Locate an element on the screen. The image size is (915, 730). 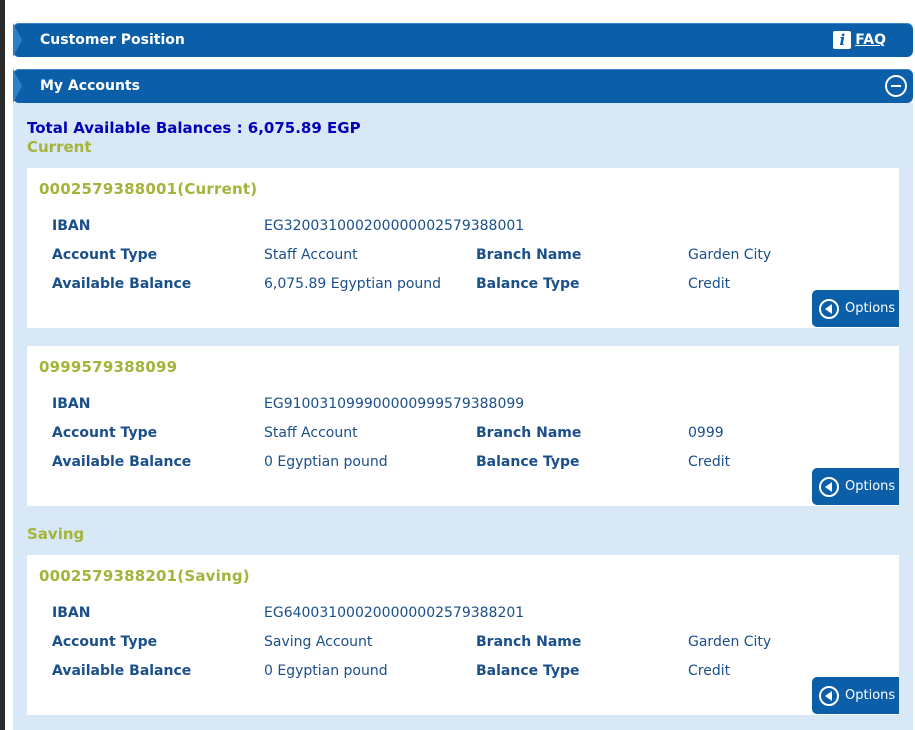
collapse-minus-icon is located at coordinates (896, 86).